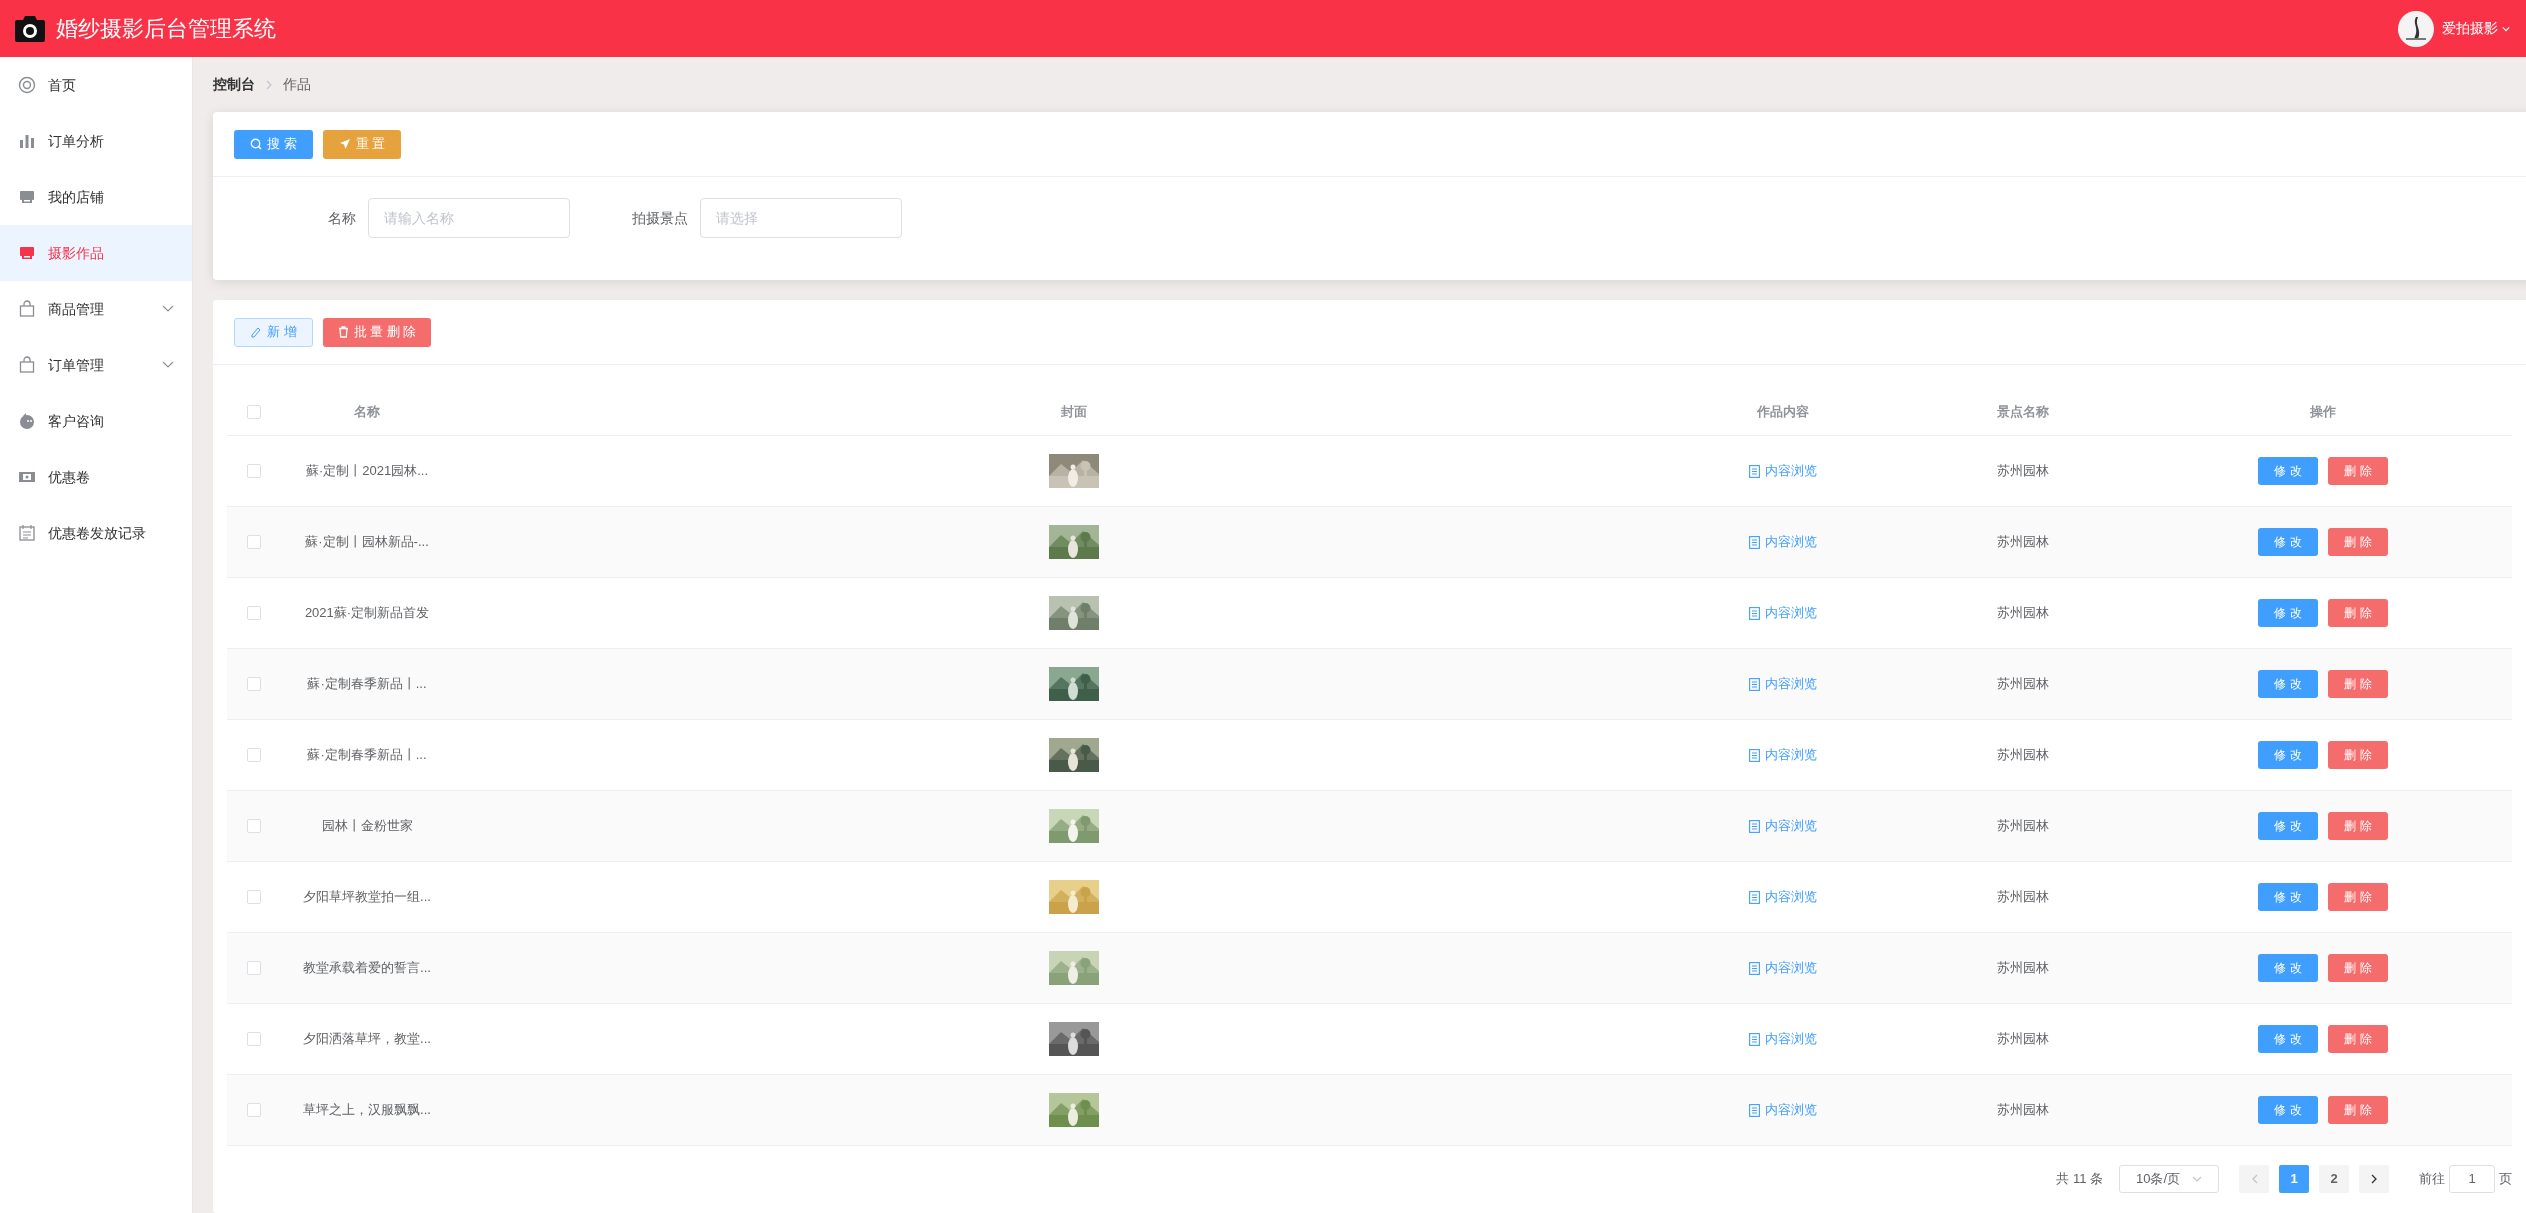  I want to click on search-icon, so click(256, 144).